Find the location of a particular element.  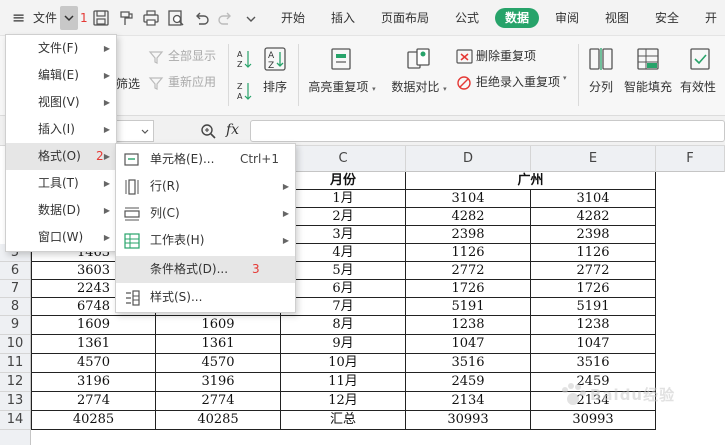

table-cell: 1726 is located at coordinates (468, 289).